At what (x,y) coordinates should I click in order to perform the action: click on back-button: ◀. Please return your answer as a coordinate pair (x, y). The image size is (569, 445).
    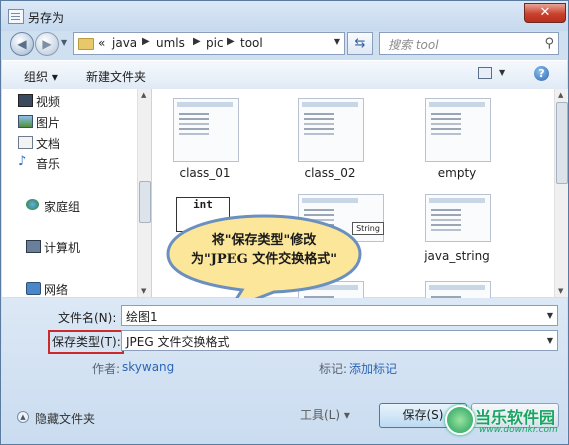
    Looking at the image, I should click on (22, 44).